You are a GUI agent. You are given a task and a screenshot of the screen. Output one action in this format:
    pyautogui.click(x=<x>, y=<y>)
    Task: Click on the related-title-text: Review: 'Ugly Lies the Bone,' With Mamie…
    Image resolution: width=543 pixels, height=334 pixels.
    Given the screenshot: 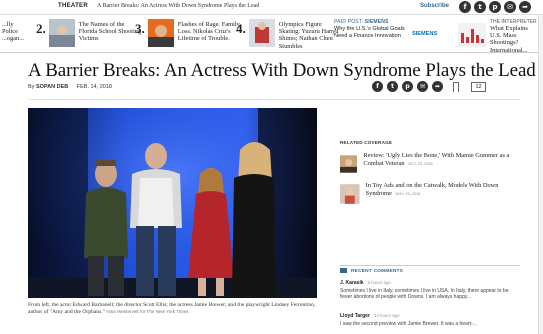 What is the action you would take?
    pyautogui.click(x=436, y=159)
    